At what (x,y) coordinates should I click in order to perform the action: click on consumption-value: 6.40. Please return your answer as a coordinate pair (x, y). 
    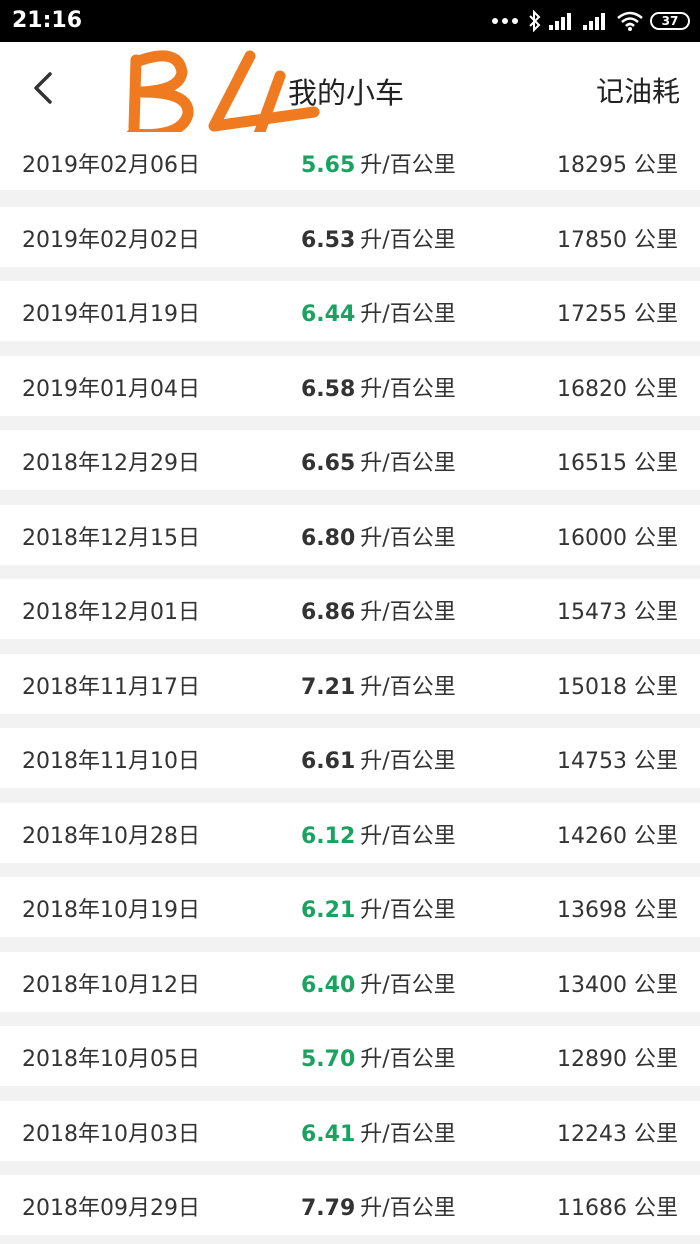
    Looking at the image, I should click on (328, 985).